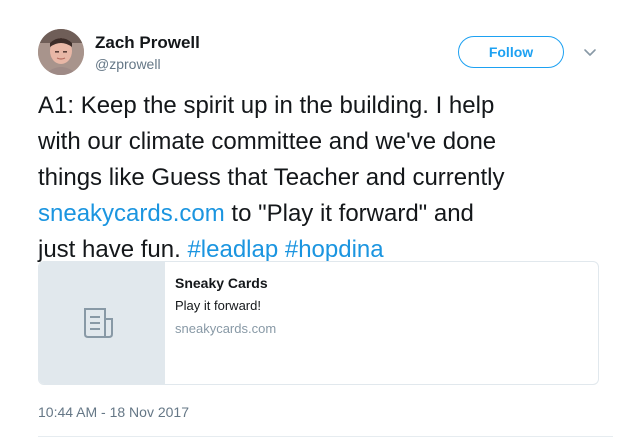 The width and height of the screenshot is (639, 443). What do you see at coordinates (98, 323) in the screenshot?
I see `document-icon` at bounding box center [98, 323].